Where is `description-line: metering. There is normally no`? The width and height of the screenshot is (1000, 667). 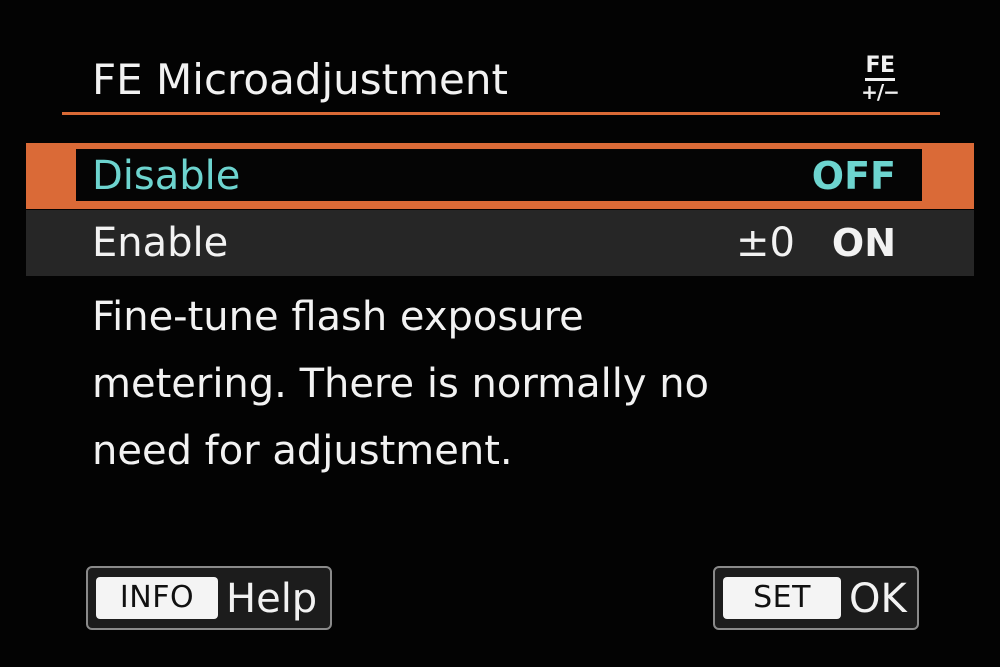 description-line: metering. There is normally no is located at coordinates (401, 384).